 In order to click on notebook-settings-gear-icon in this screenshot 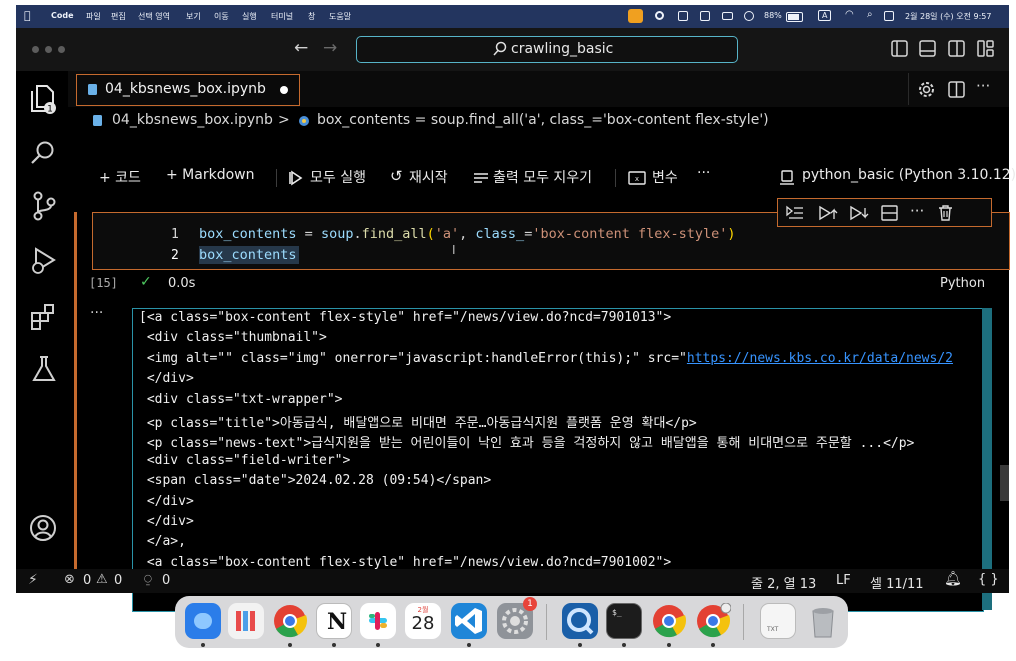, I will do `click(926, 89)`.